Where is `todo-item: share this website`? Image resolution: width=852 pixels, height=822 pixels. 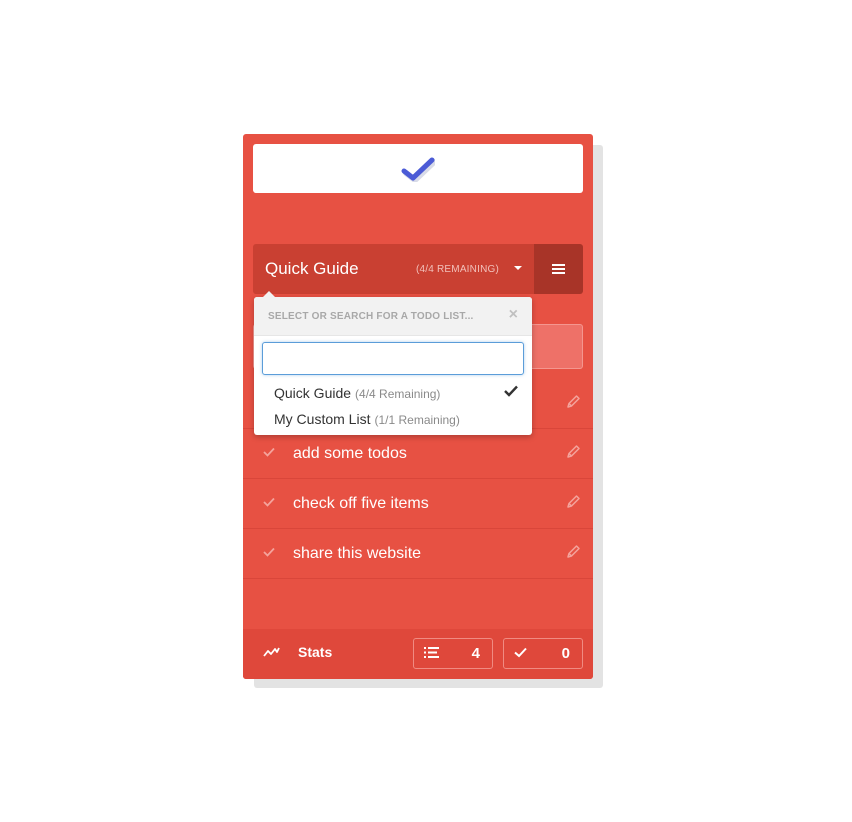
todo-item: share this website is located at coordinates (418, 554).